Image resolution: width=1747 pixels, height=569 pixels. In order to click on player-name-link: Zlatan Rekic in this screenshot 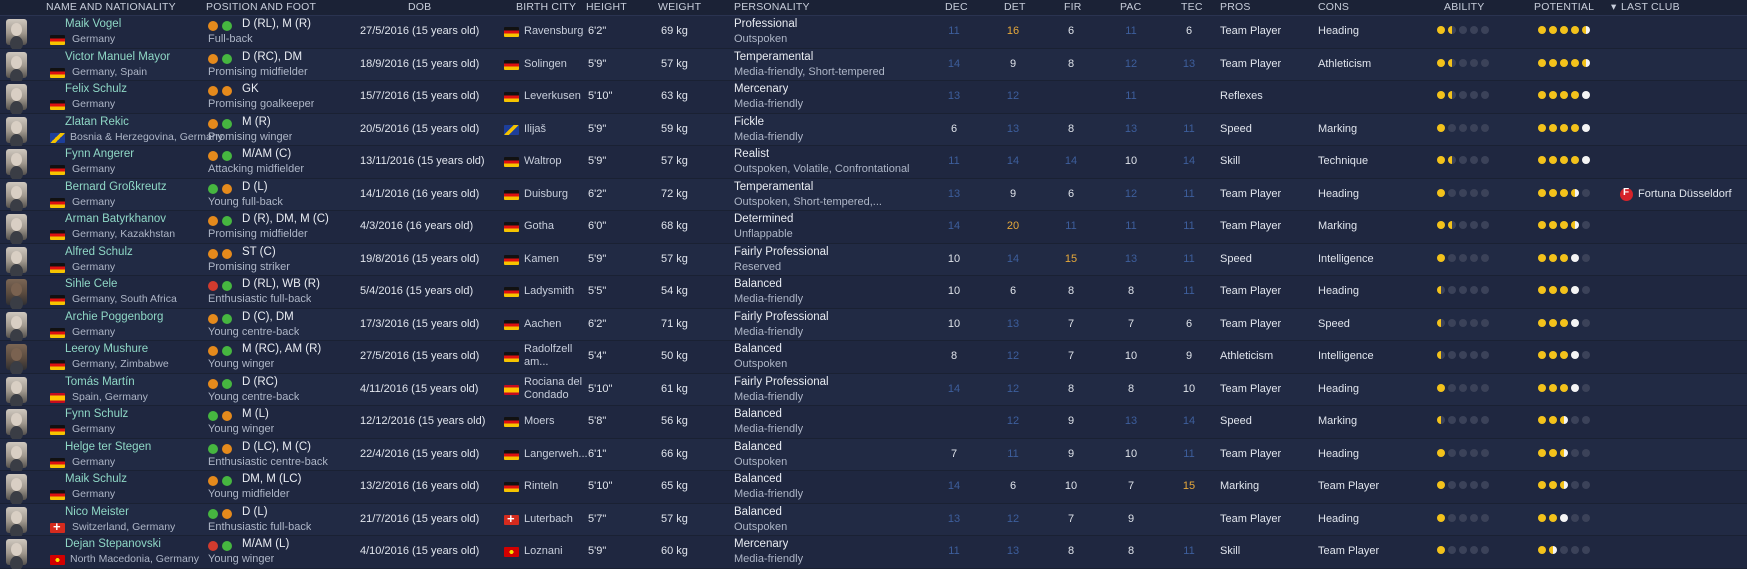, I will do `click(97, 122)`.